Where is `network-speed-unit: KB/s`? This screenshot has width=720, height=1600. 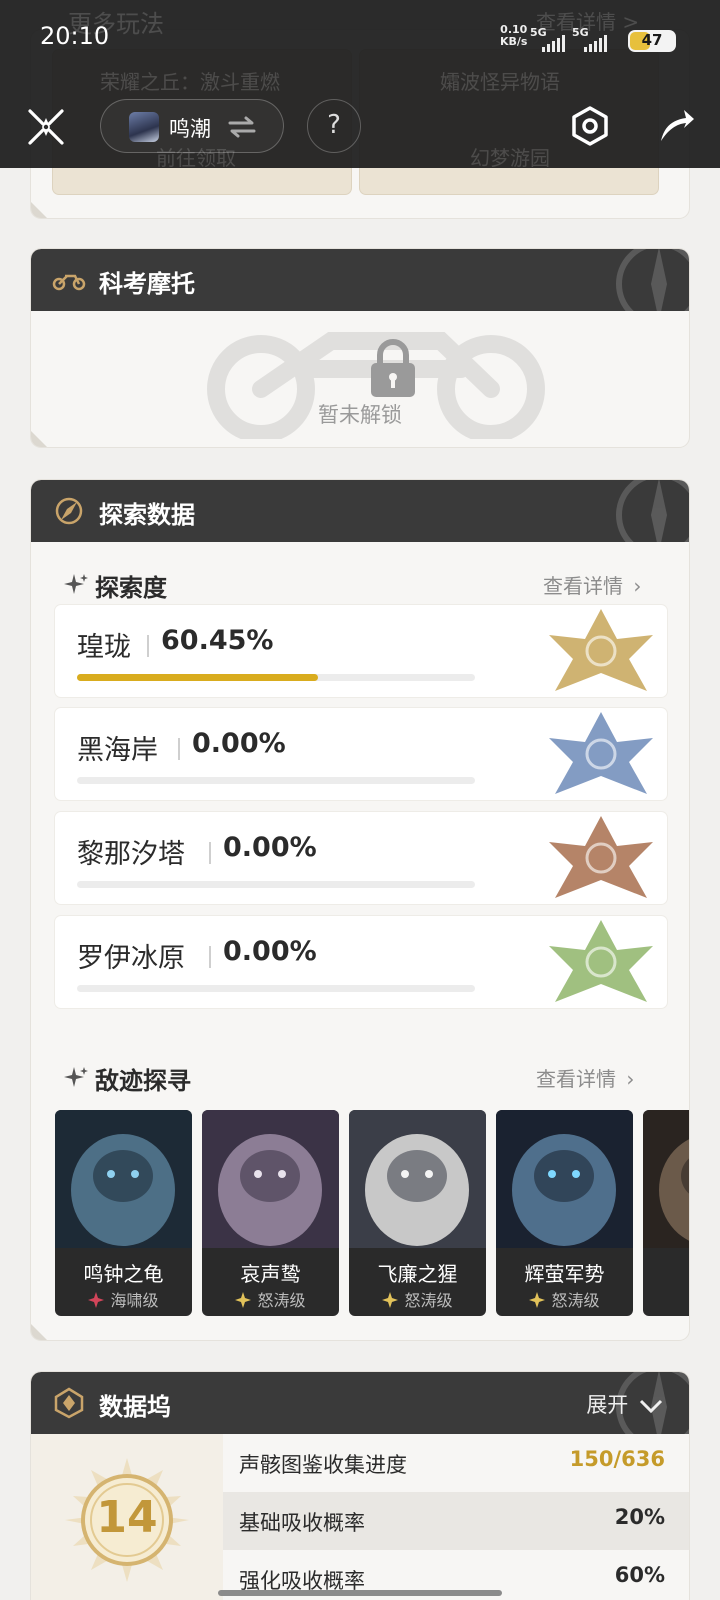 network-speed-unit: KB/s is located at coordinates (514, 41).